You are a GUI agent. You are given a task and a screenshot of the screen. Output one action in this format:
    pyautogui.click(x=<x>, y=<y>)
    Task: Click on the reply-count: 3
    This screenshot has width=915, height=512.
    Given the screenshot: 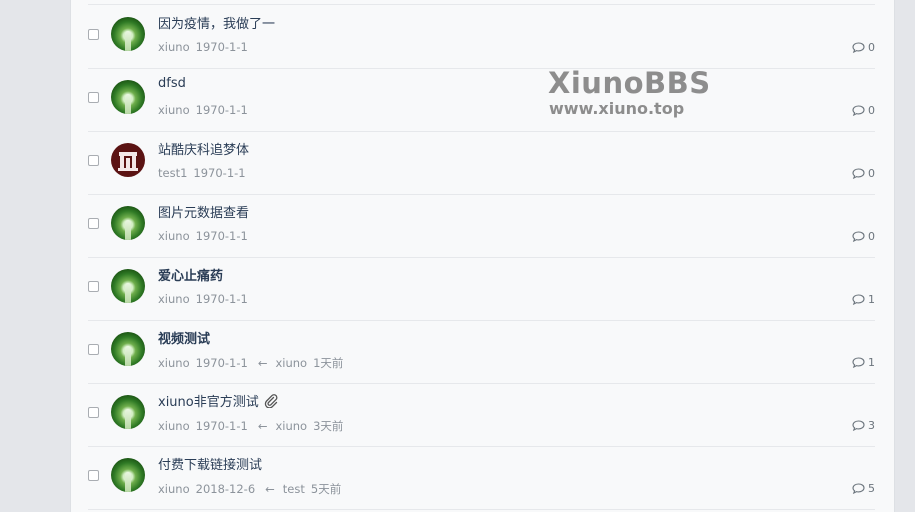 What is the action you would take?
    pyautogui.click(x=863, y=425)
    